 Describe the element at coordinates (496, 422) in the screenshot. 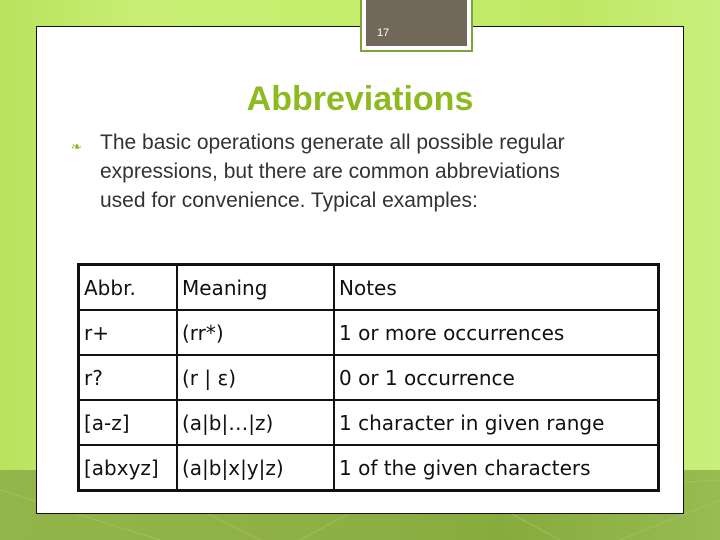

I see `cell-notes: 1 character in given range` at that location.